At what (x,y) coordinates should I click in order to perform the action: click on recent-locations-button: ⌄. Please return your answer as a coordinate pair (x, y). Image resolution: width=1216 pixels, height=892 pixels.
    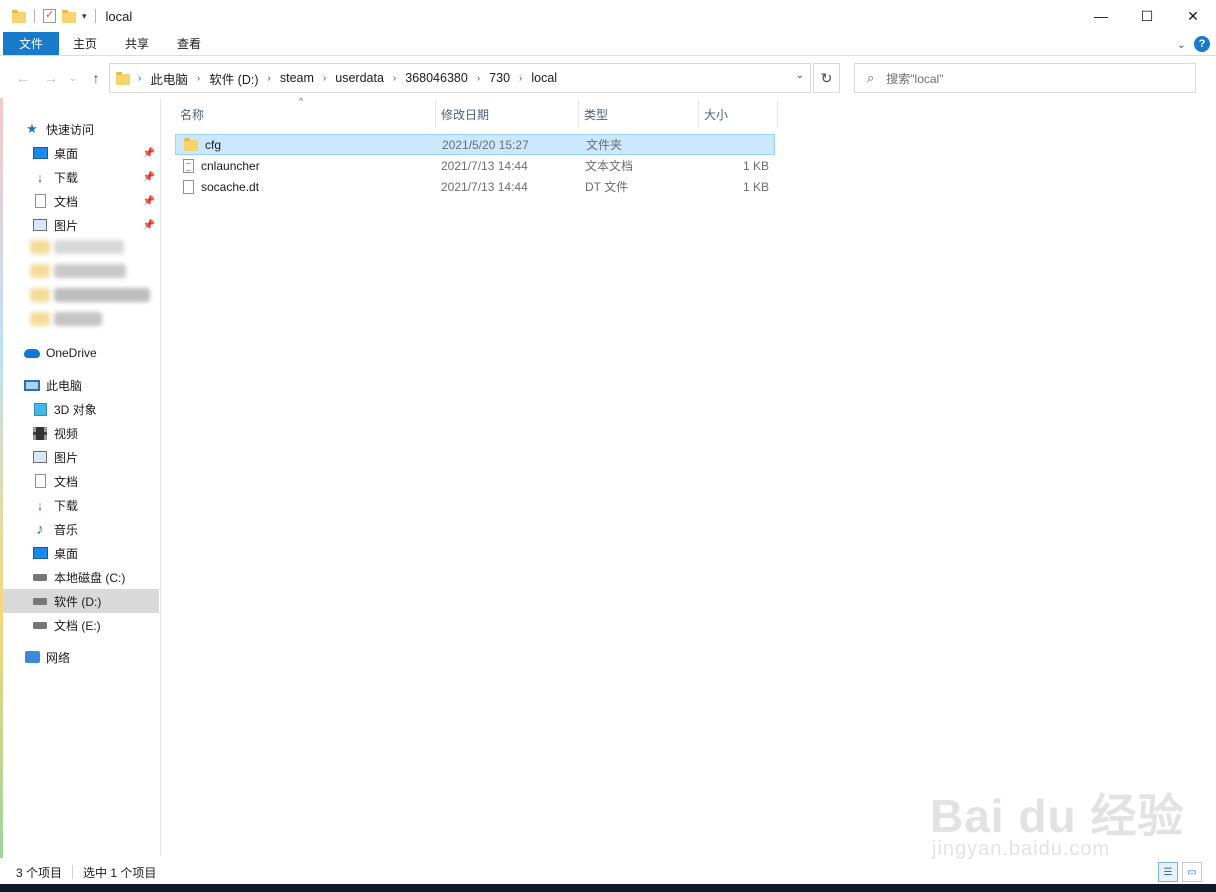
    Looking at the image, I should click on (73, 78).